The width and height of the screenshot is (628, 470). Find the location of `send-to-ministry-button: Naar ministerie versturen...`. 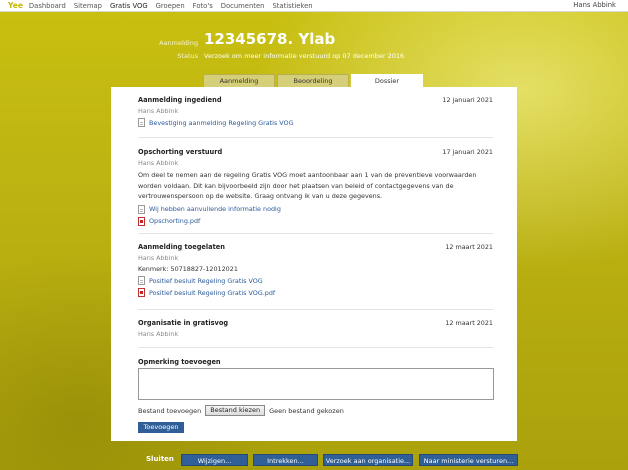

send-to-ministry-button: Naar ministerie versturen... is located at coordinates (468, 460).